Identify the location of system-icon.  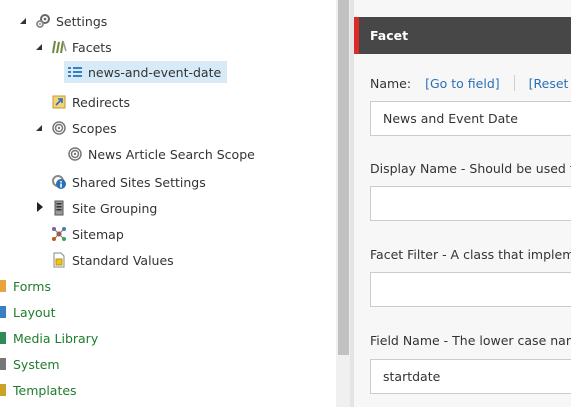
(4, 364).